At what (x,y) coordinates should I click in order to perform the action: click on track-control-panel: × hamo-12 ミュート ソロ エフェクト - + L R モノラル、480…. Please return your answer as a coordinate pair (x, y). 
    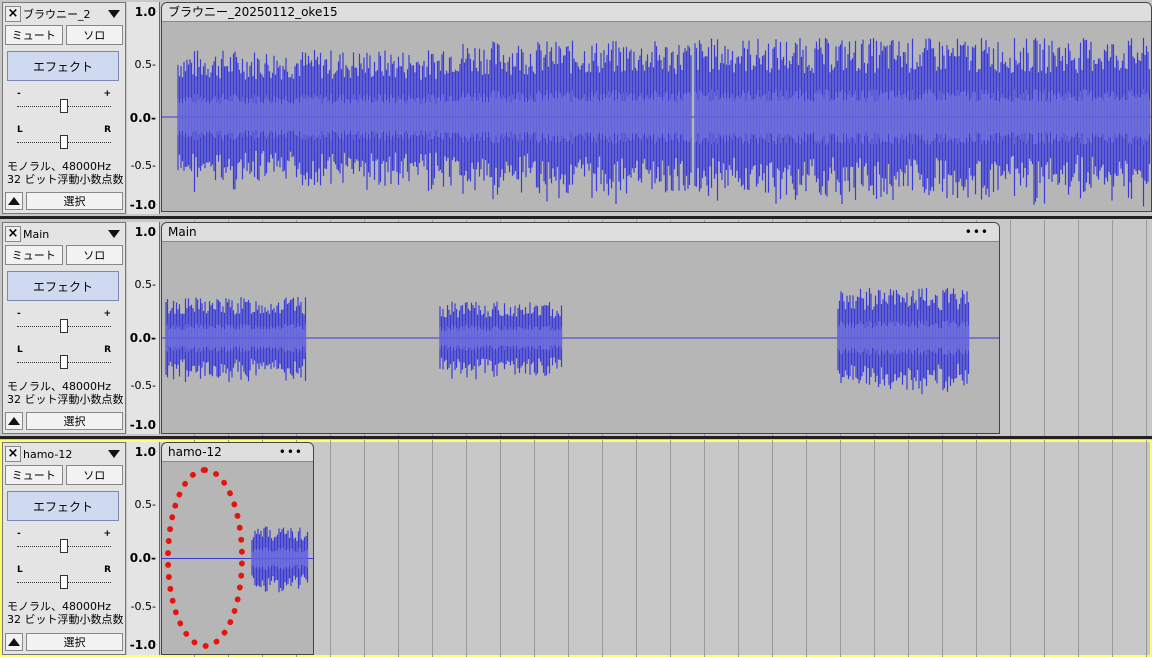
    Looking at the image, I should click on (64, 548).